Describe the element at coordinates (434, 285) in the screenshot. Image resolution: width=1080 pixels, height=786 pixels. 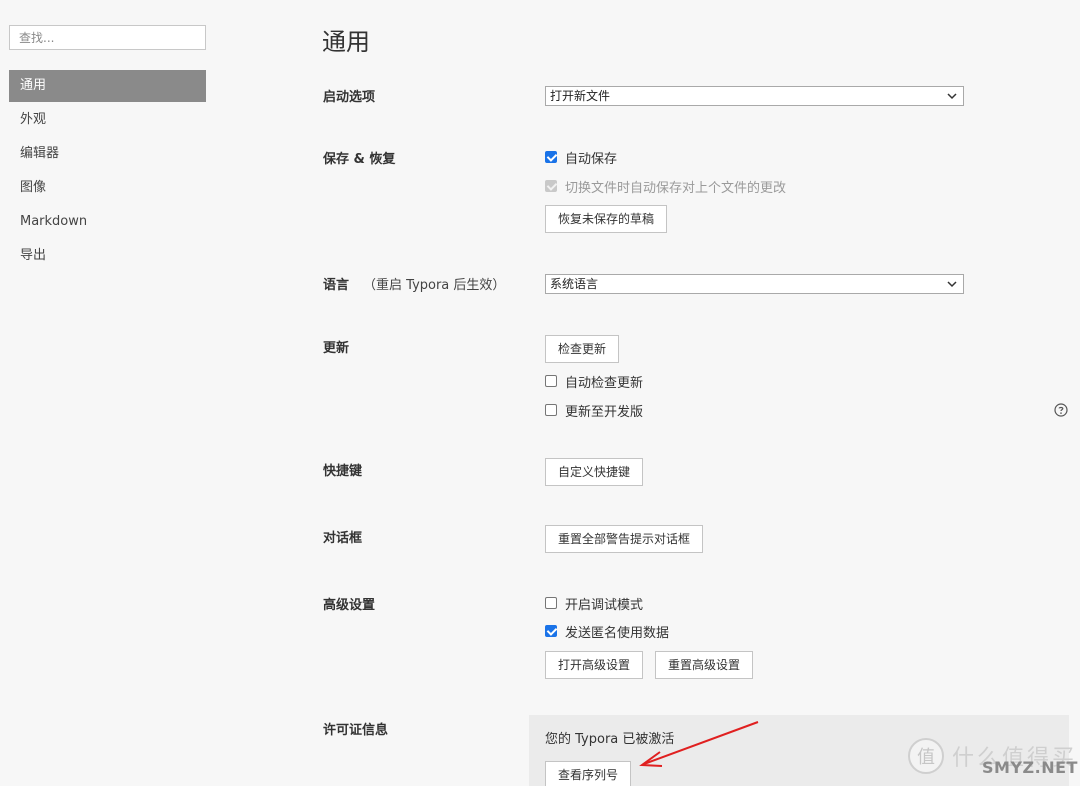
I see `language-note: （重启 Typora 后生效）` at that location.